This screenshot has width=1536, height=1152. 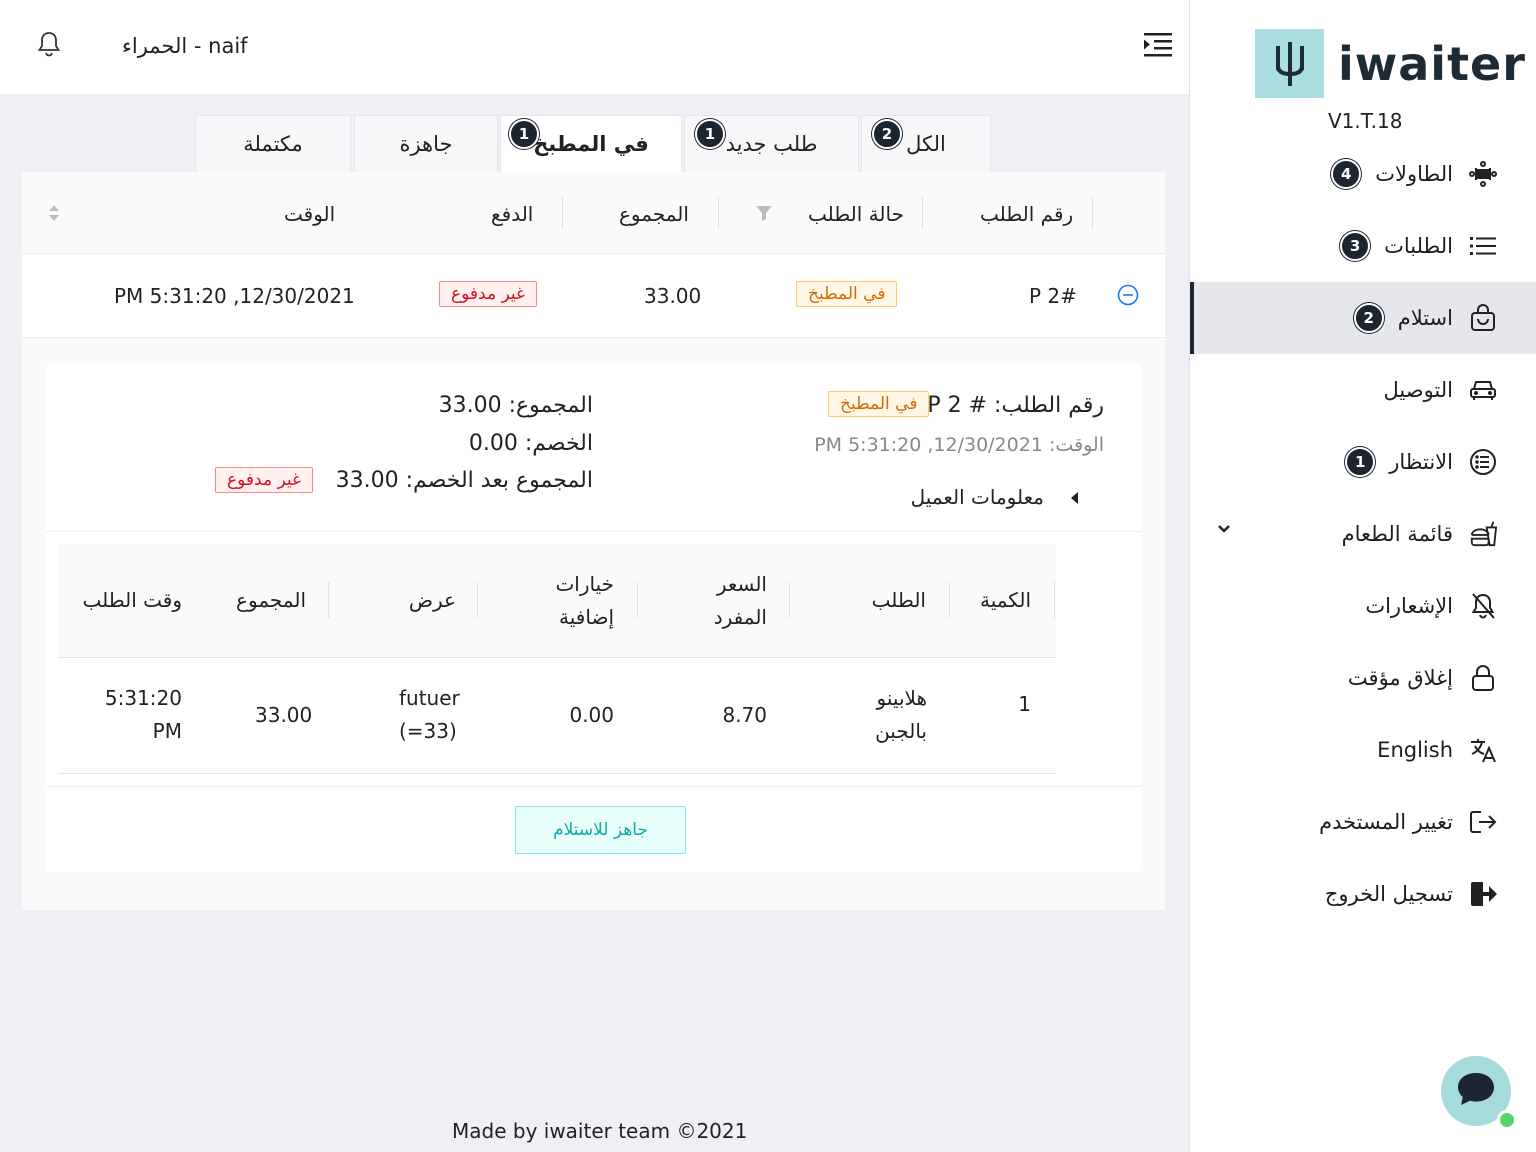 I want to click on tab-completed: مكتملة, so click(x=273, y=143).